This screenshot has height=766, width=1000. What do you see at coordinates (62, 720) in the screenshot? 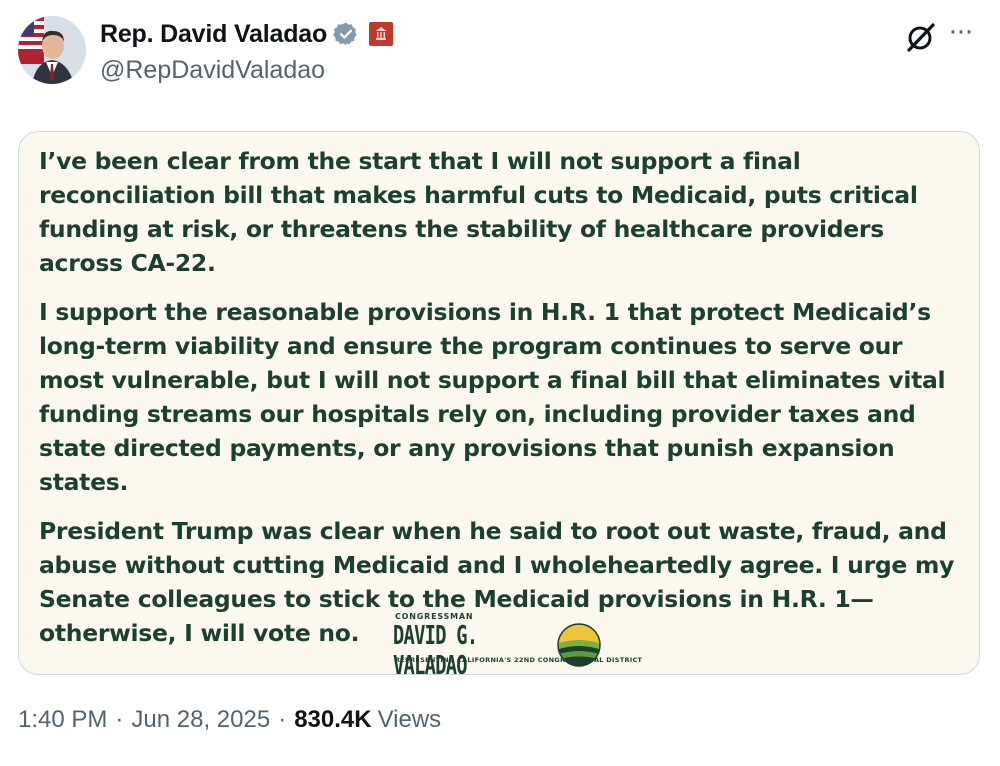
I see `post-time: 1:40 PM` at bounding box center [62, 720].